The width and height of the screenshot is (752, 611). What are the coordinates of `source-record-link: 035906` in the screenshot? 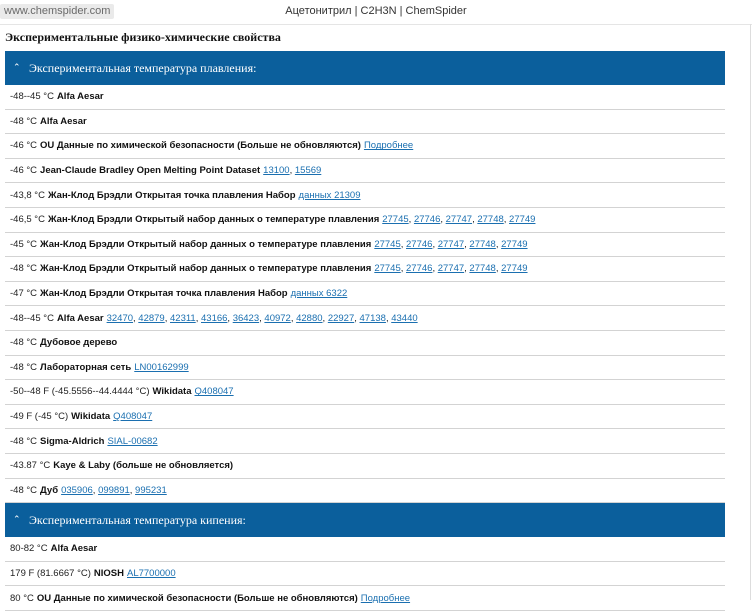 It's located at (77, 490).